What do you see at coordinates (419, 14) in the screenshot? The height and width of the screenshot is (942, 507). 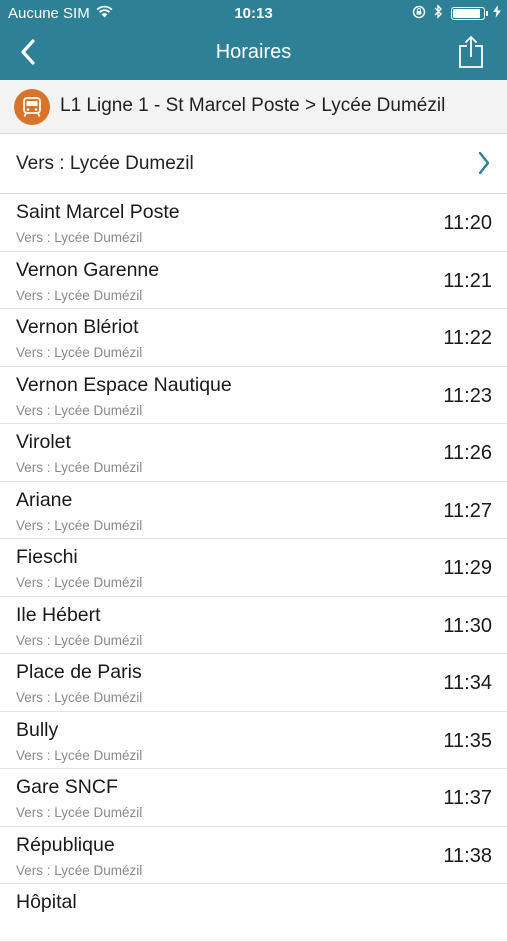 I see `orientation-lock-icon` at bounding box center [419, 14].